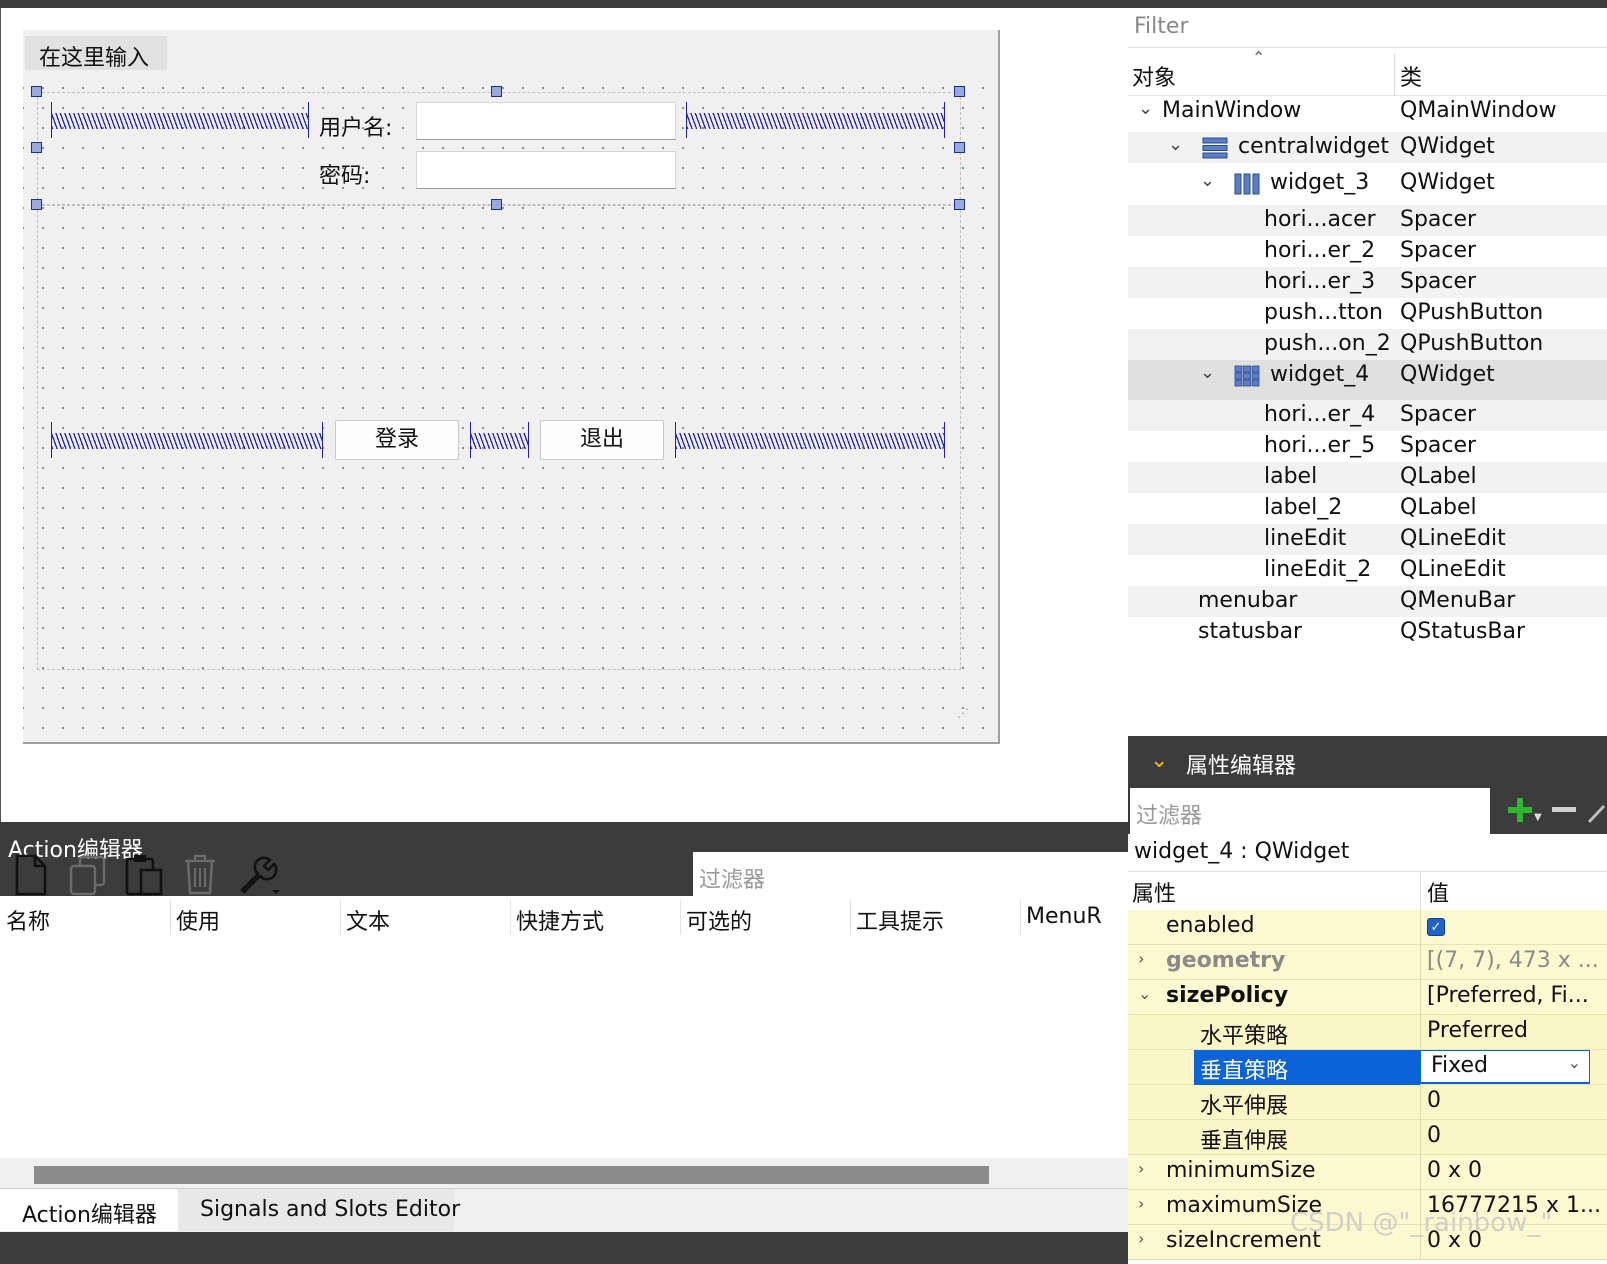 The height and width of the screenshot is (1264, 1607). What do you see at coordinates (1367, 1172) in the screenshot?
I see `property-row-7: › minimumSize 0 x 0` at bounding box center [1367, 1172].